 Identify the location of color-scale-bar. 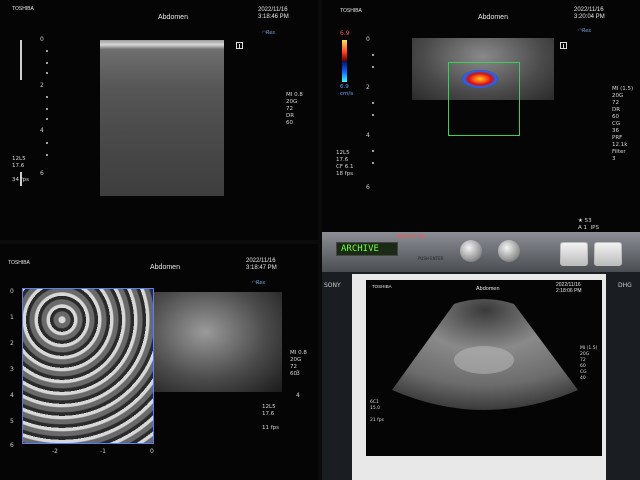
(344, 61).